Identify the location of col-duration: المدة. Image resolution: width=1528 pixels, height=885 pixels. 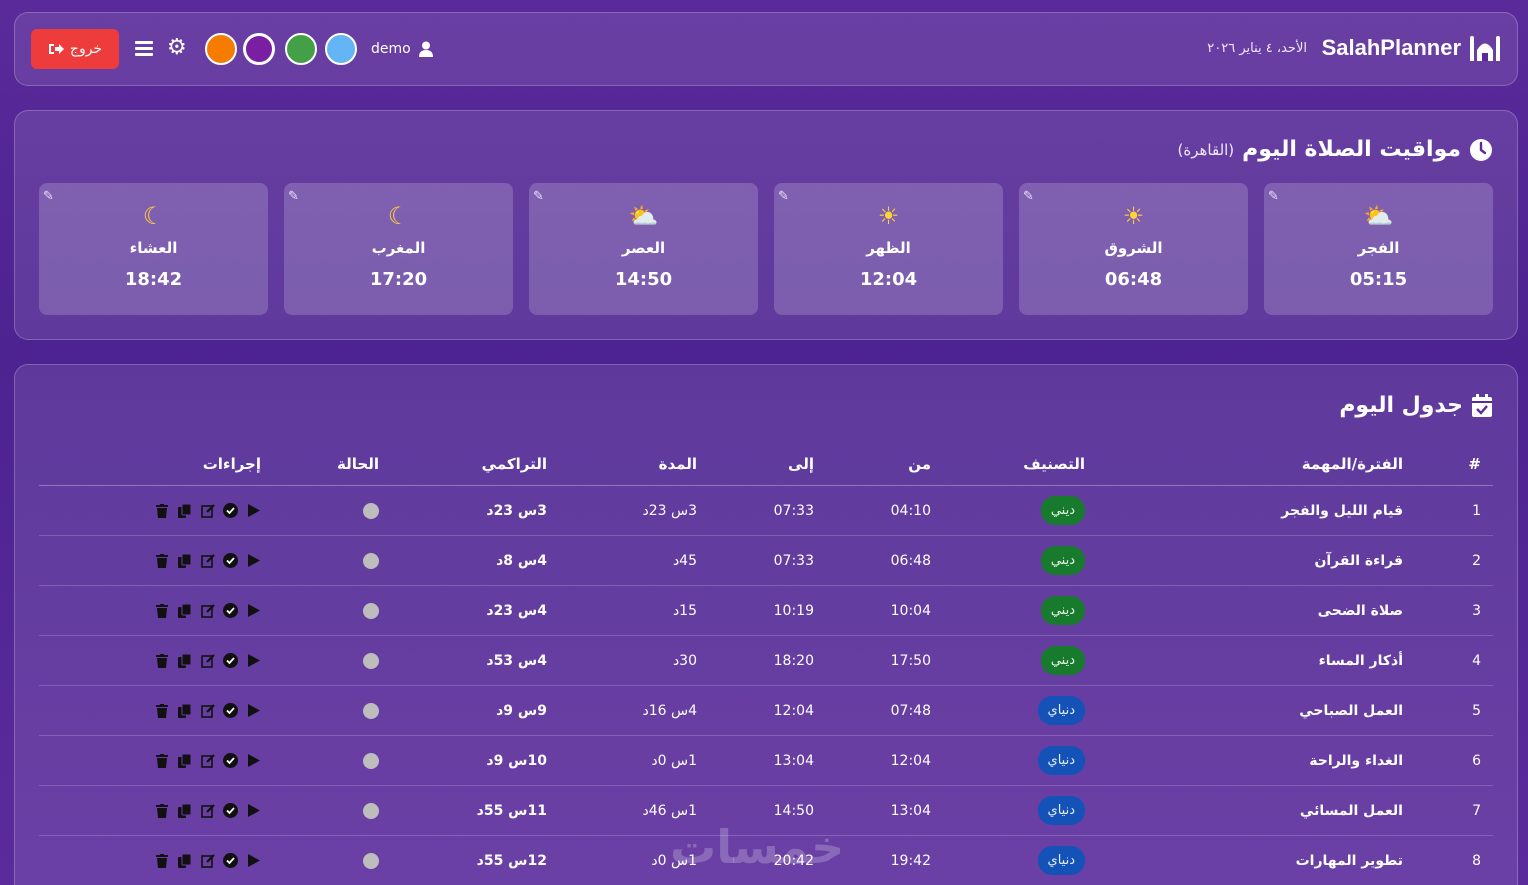
(677, 464).